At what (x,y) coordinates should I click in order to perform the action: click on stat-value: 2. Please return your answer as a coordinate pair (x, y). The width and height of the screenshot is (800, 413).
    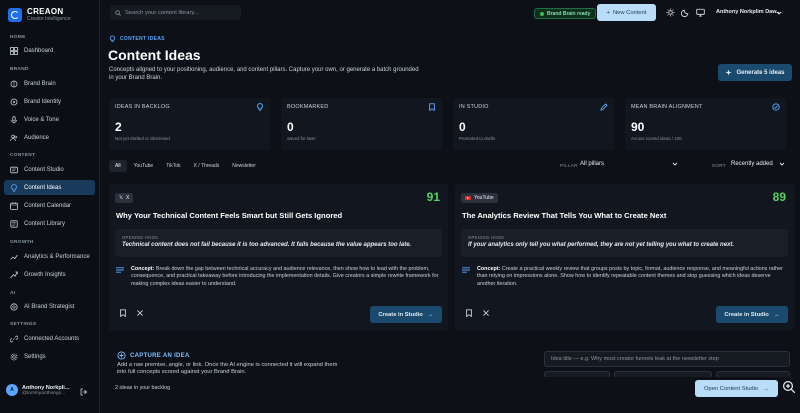
    Looking at the image, I should click on (118, 127).